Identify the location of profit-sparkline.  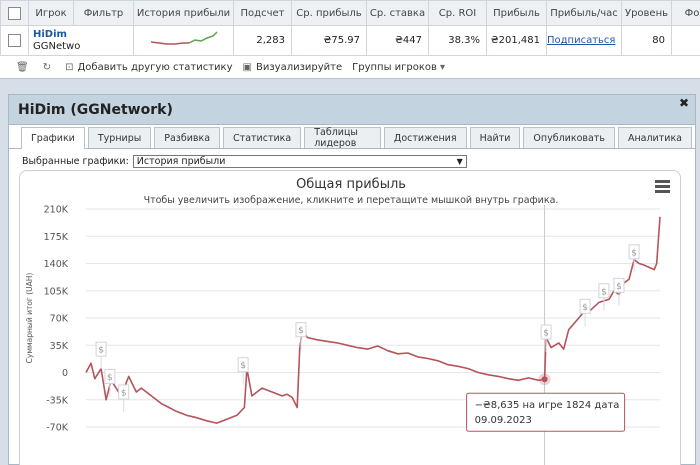
(184, 38).